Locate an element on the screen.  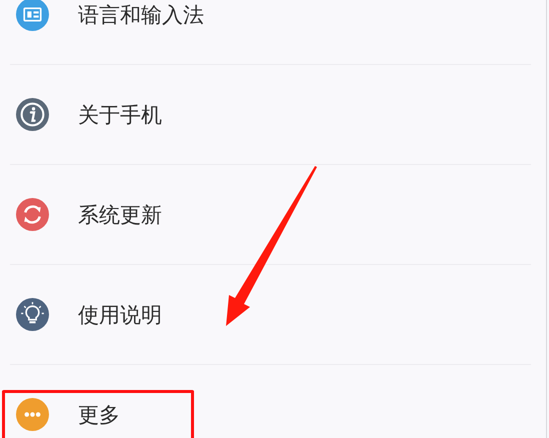
lightbulb-icon is located at coordinates (32, 314).